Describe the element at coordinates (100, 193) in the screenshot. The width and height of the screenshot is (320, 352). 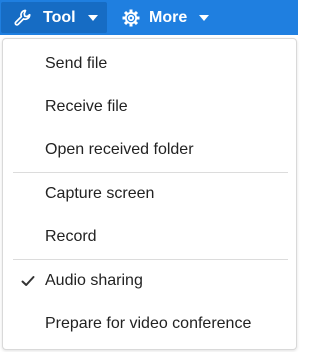
I see `menu-item-label: Capture screen` at that location.